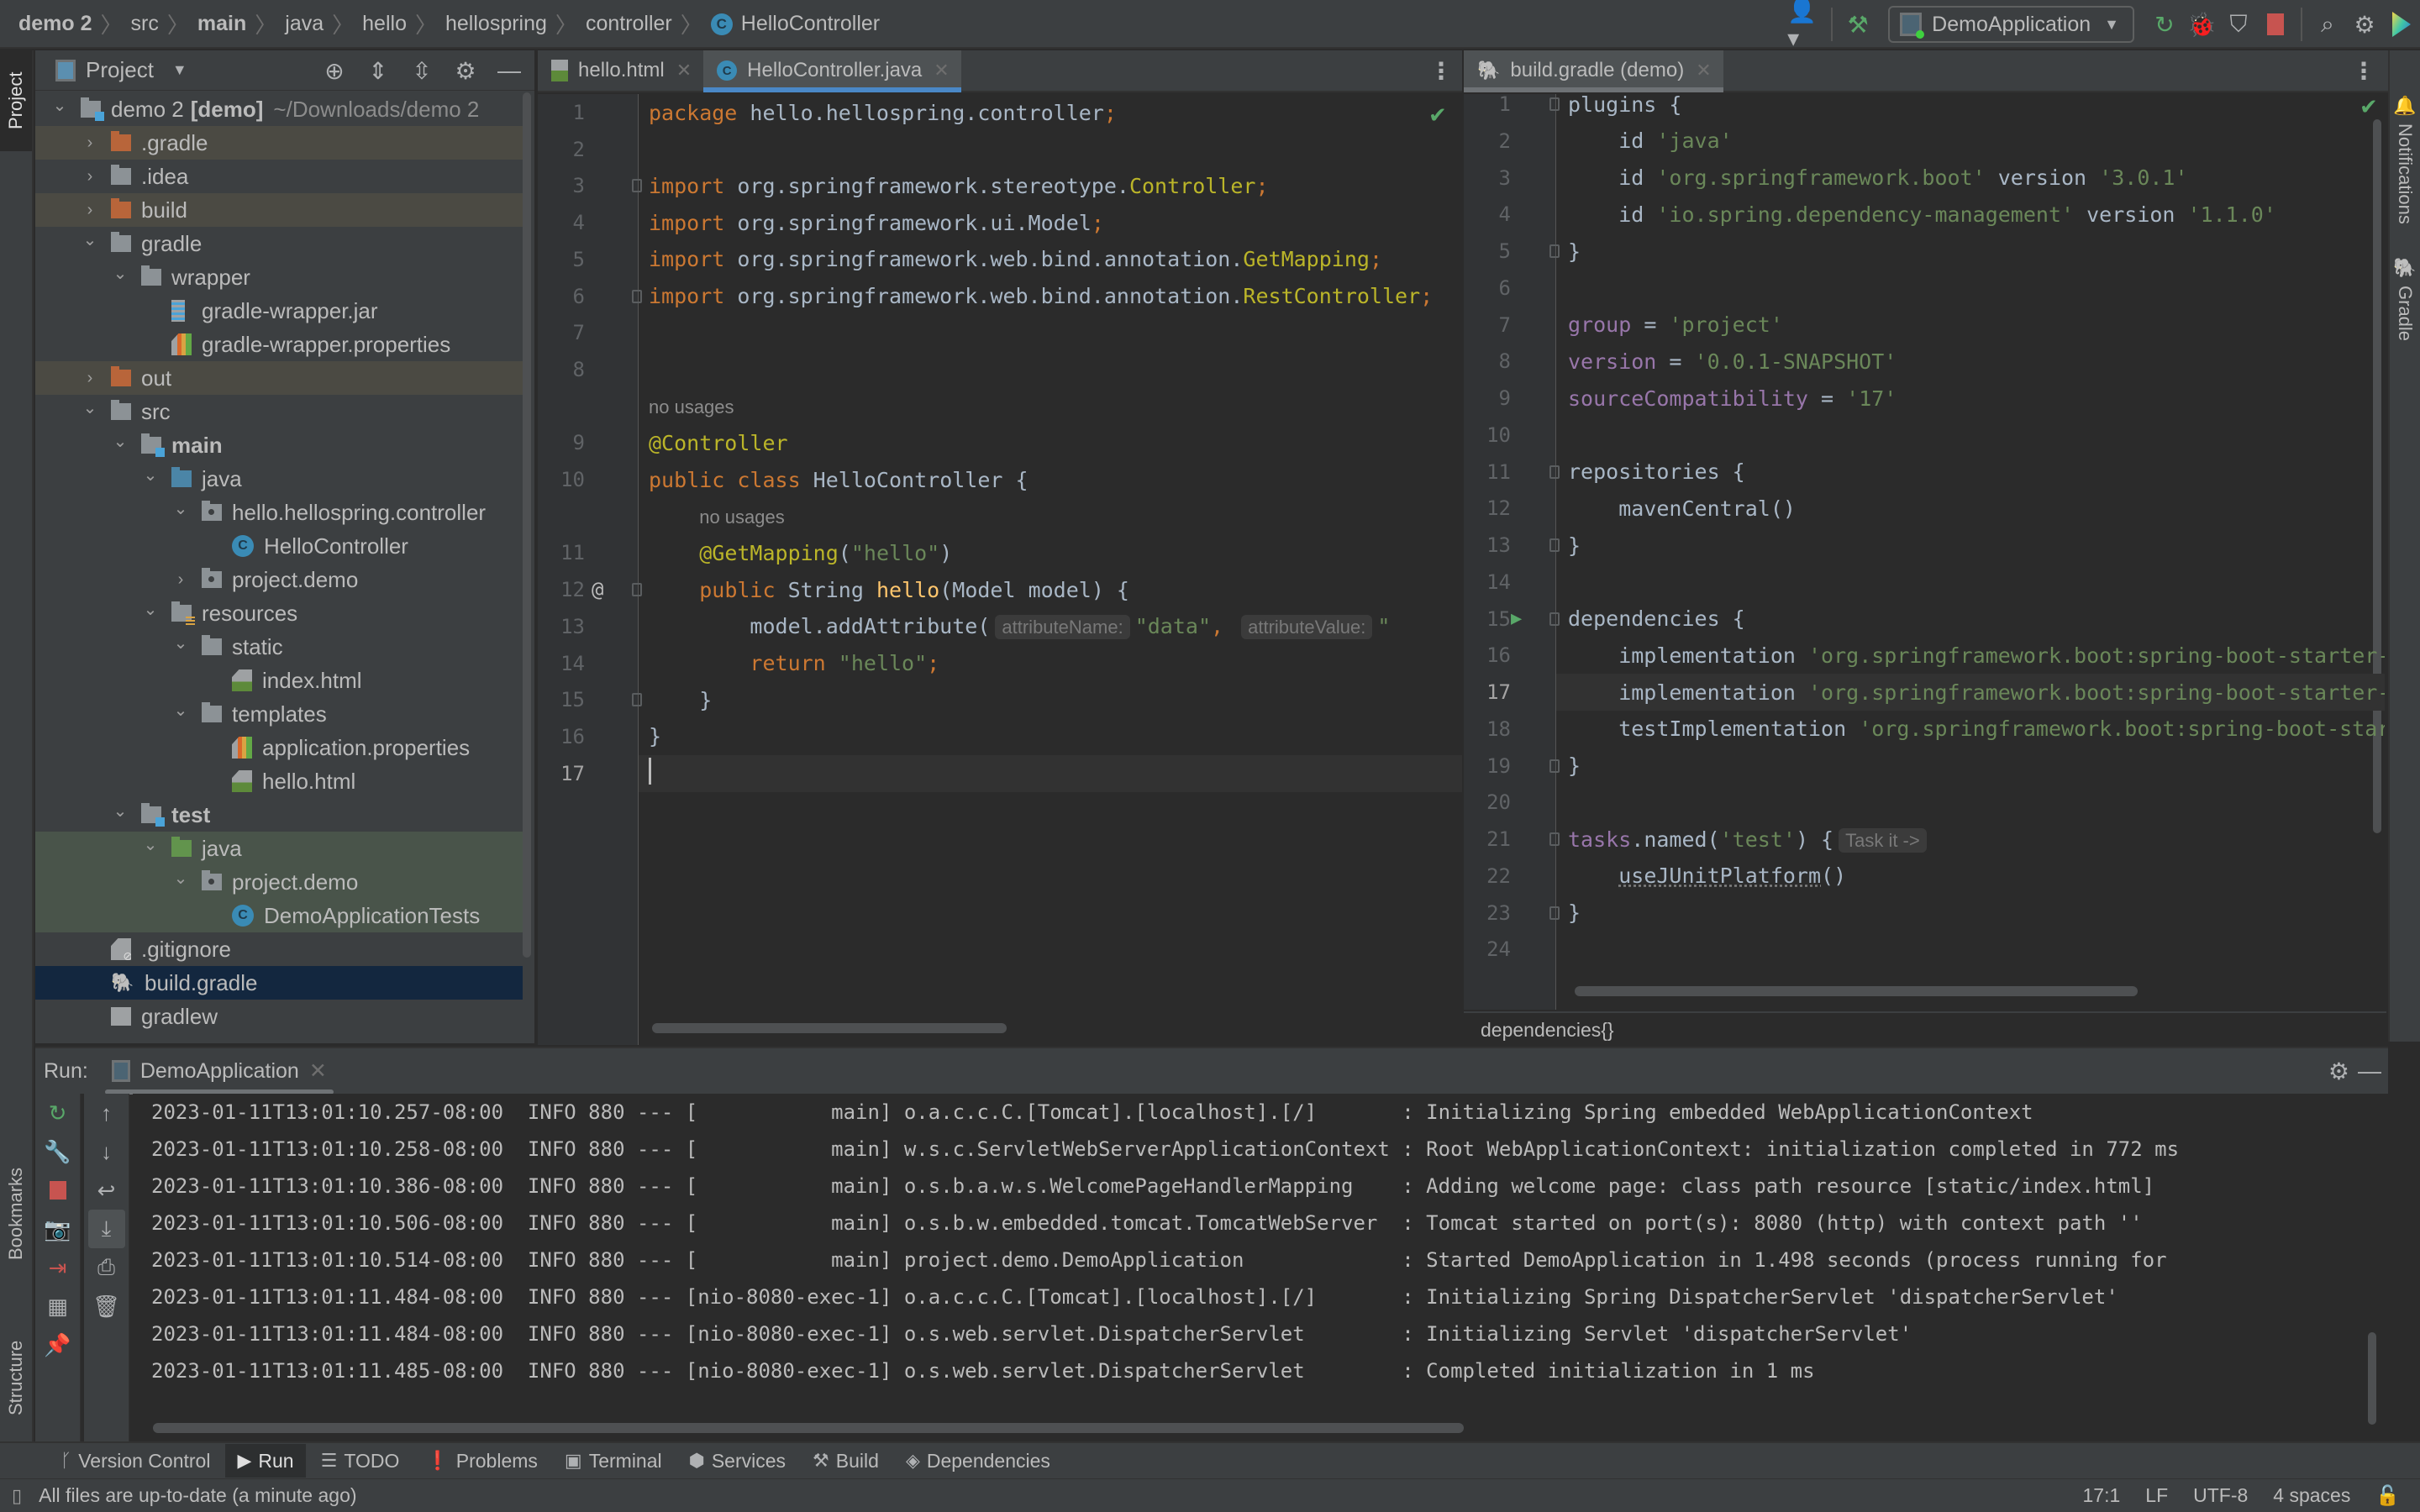  Describe the element at coordinates (279, 378) in the screenshot. I see `tree-item: › out` at that location.